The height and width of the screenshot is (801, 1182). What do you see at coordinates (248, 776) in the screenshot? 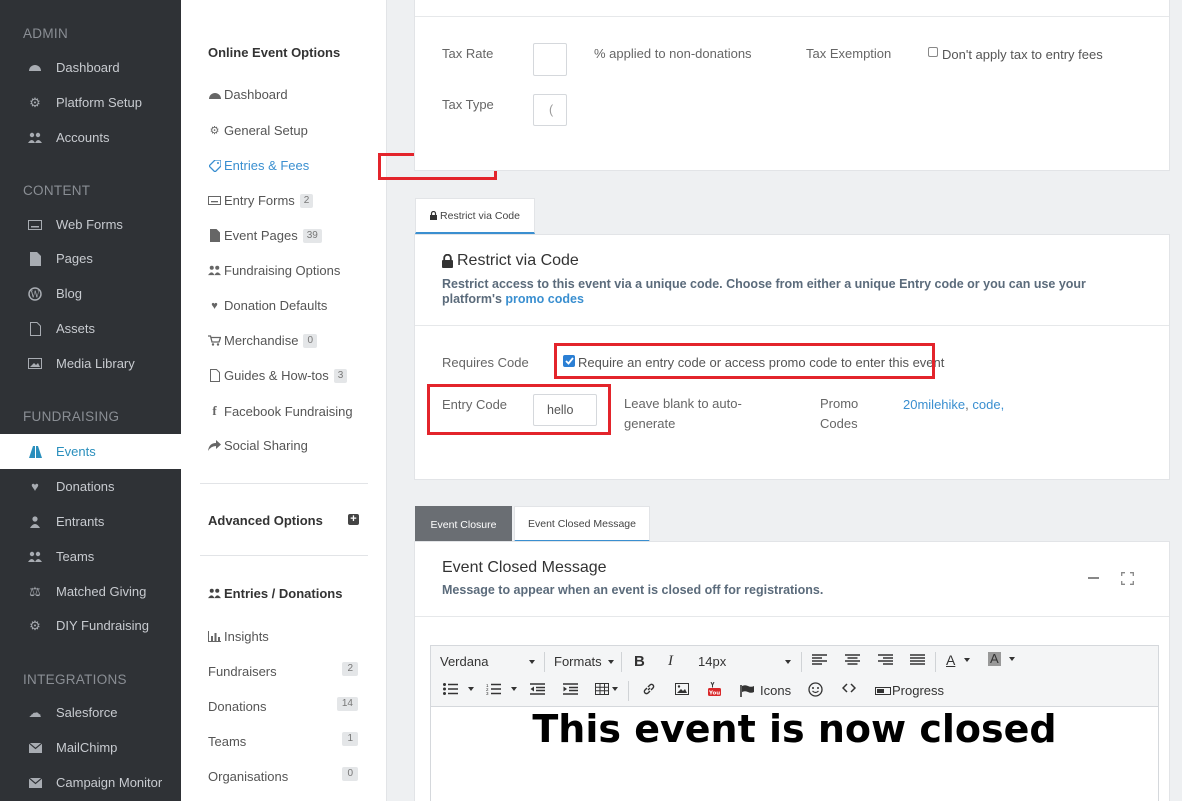
I see `subnav-item-organisations: Organisations` at bounding box center [248, 776].